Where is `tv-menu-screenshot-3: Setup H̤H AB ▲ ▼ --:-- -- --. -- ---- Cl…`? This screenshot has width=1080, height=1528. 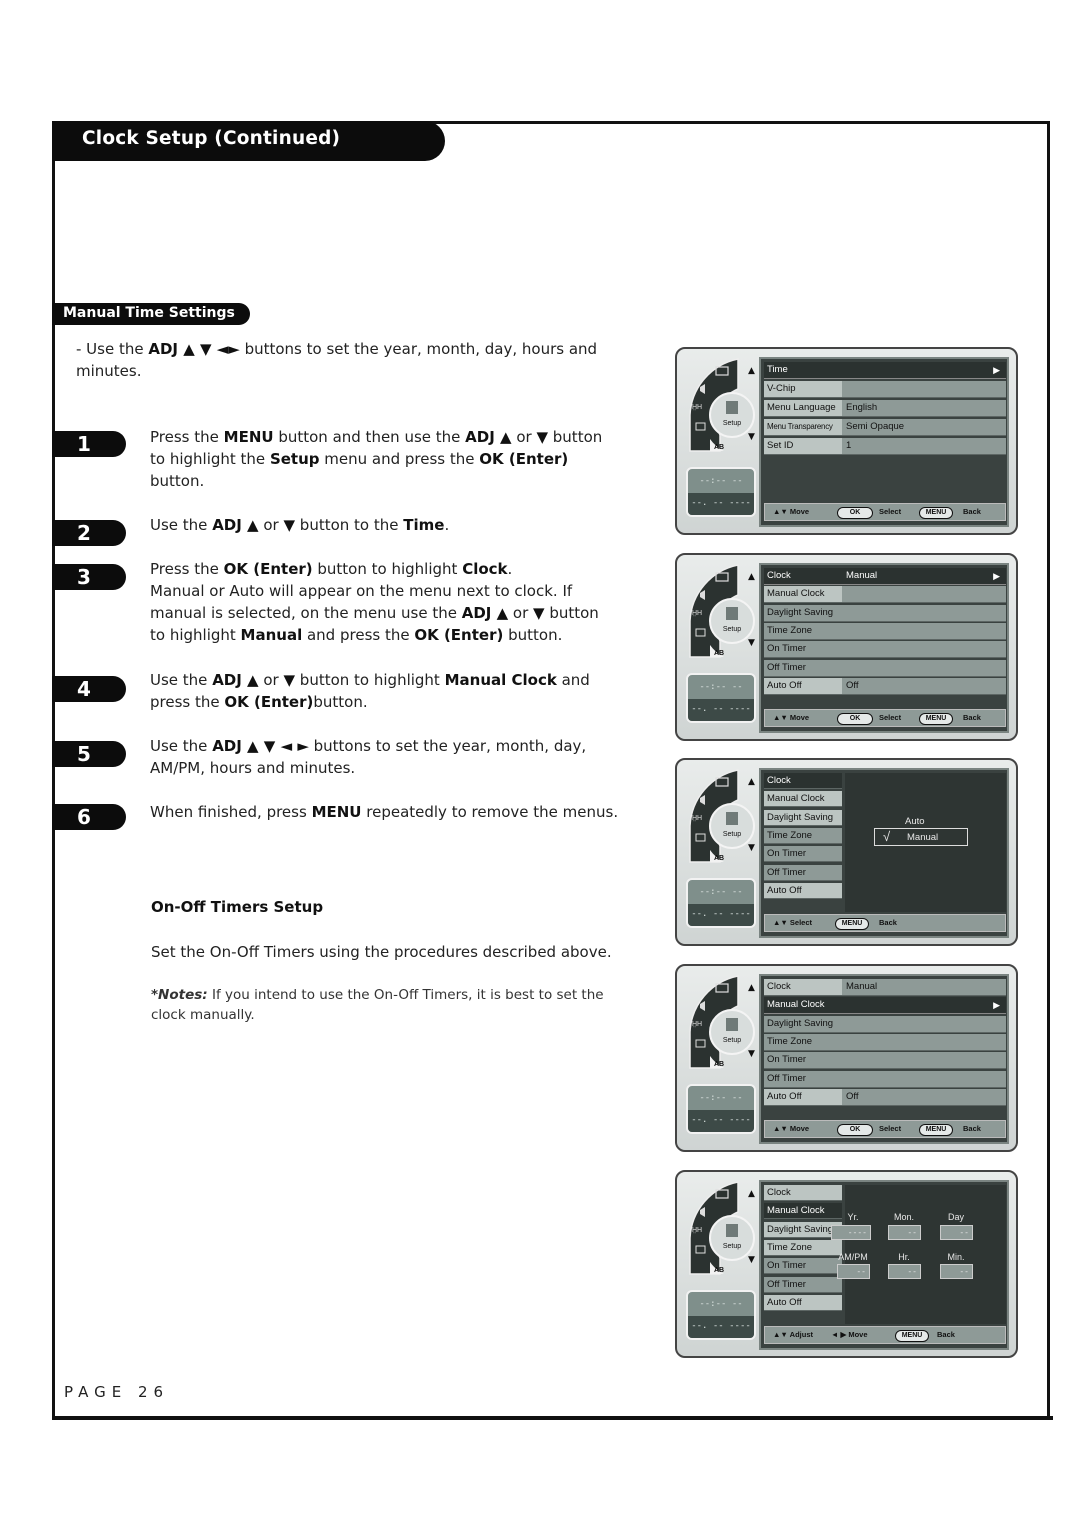 tv-menu-screenshot-3: Setup H̤H AB ▲ ▼ --:-- -- --. -- ---- Cl… is located at coordinates (846, 852).